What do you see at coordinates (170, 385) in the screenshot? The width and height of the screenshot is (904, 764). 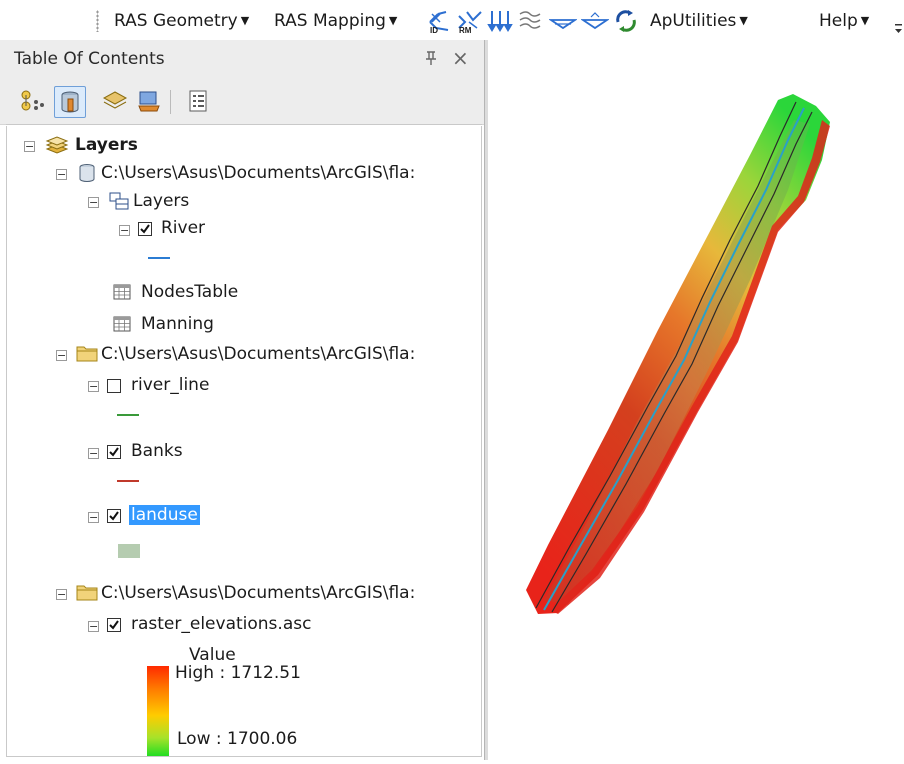 I see `river-line-label: river_line` at bounding box center [170, 385].